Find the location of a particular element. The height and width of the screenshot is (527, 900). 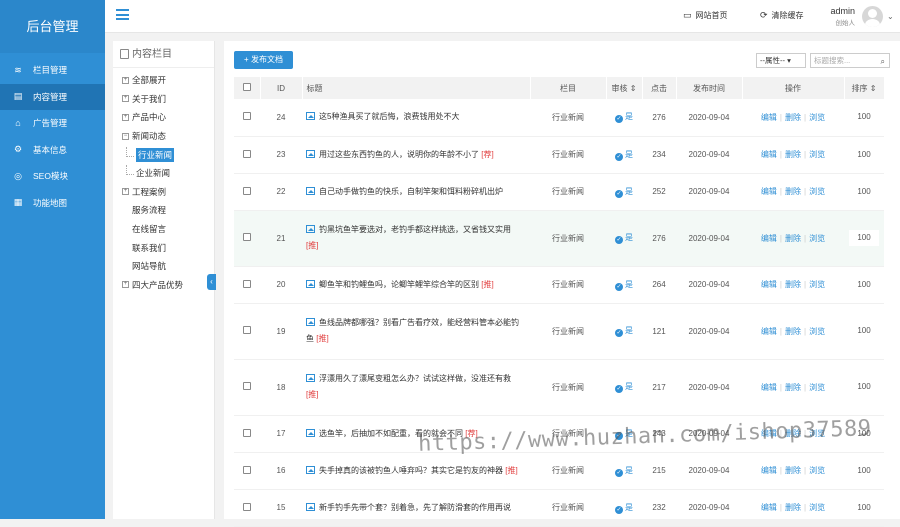

tree-item: 服务流程 is located at coordinates (163, 210).